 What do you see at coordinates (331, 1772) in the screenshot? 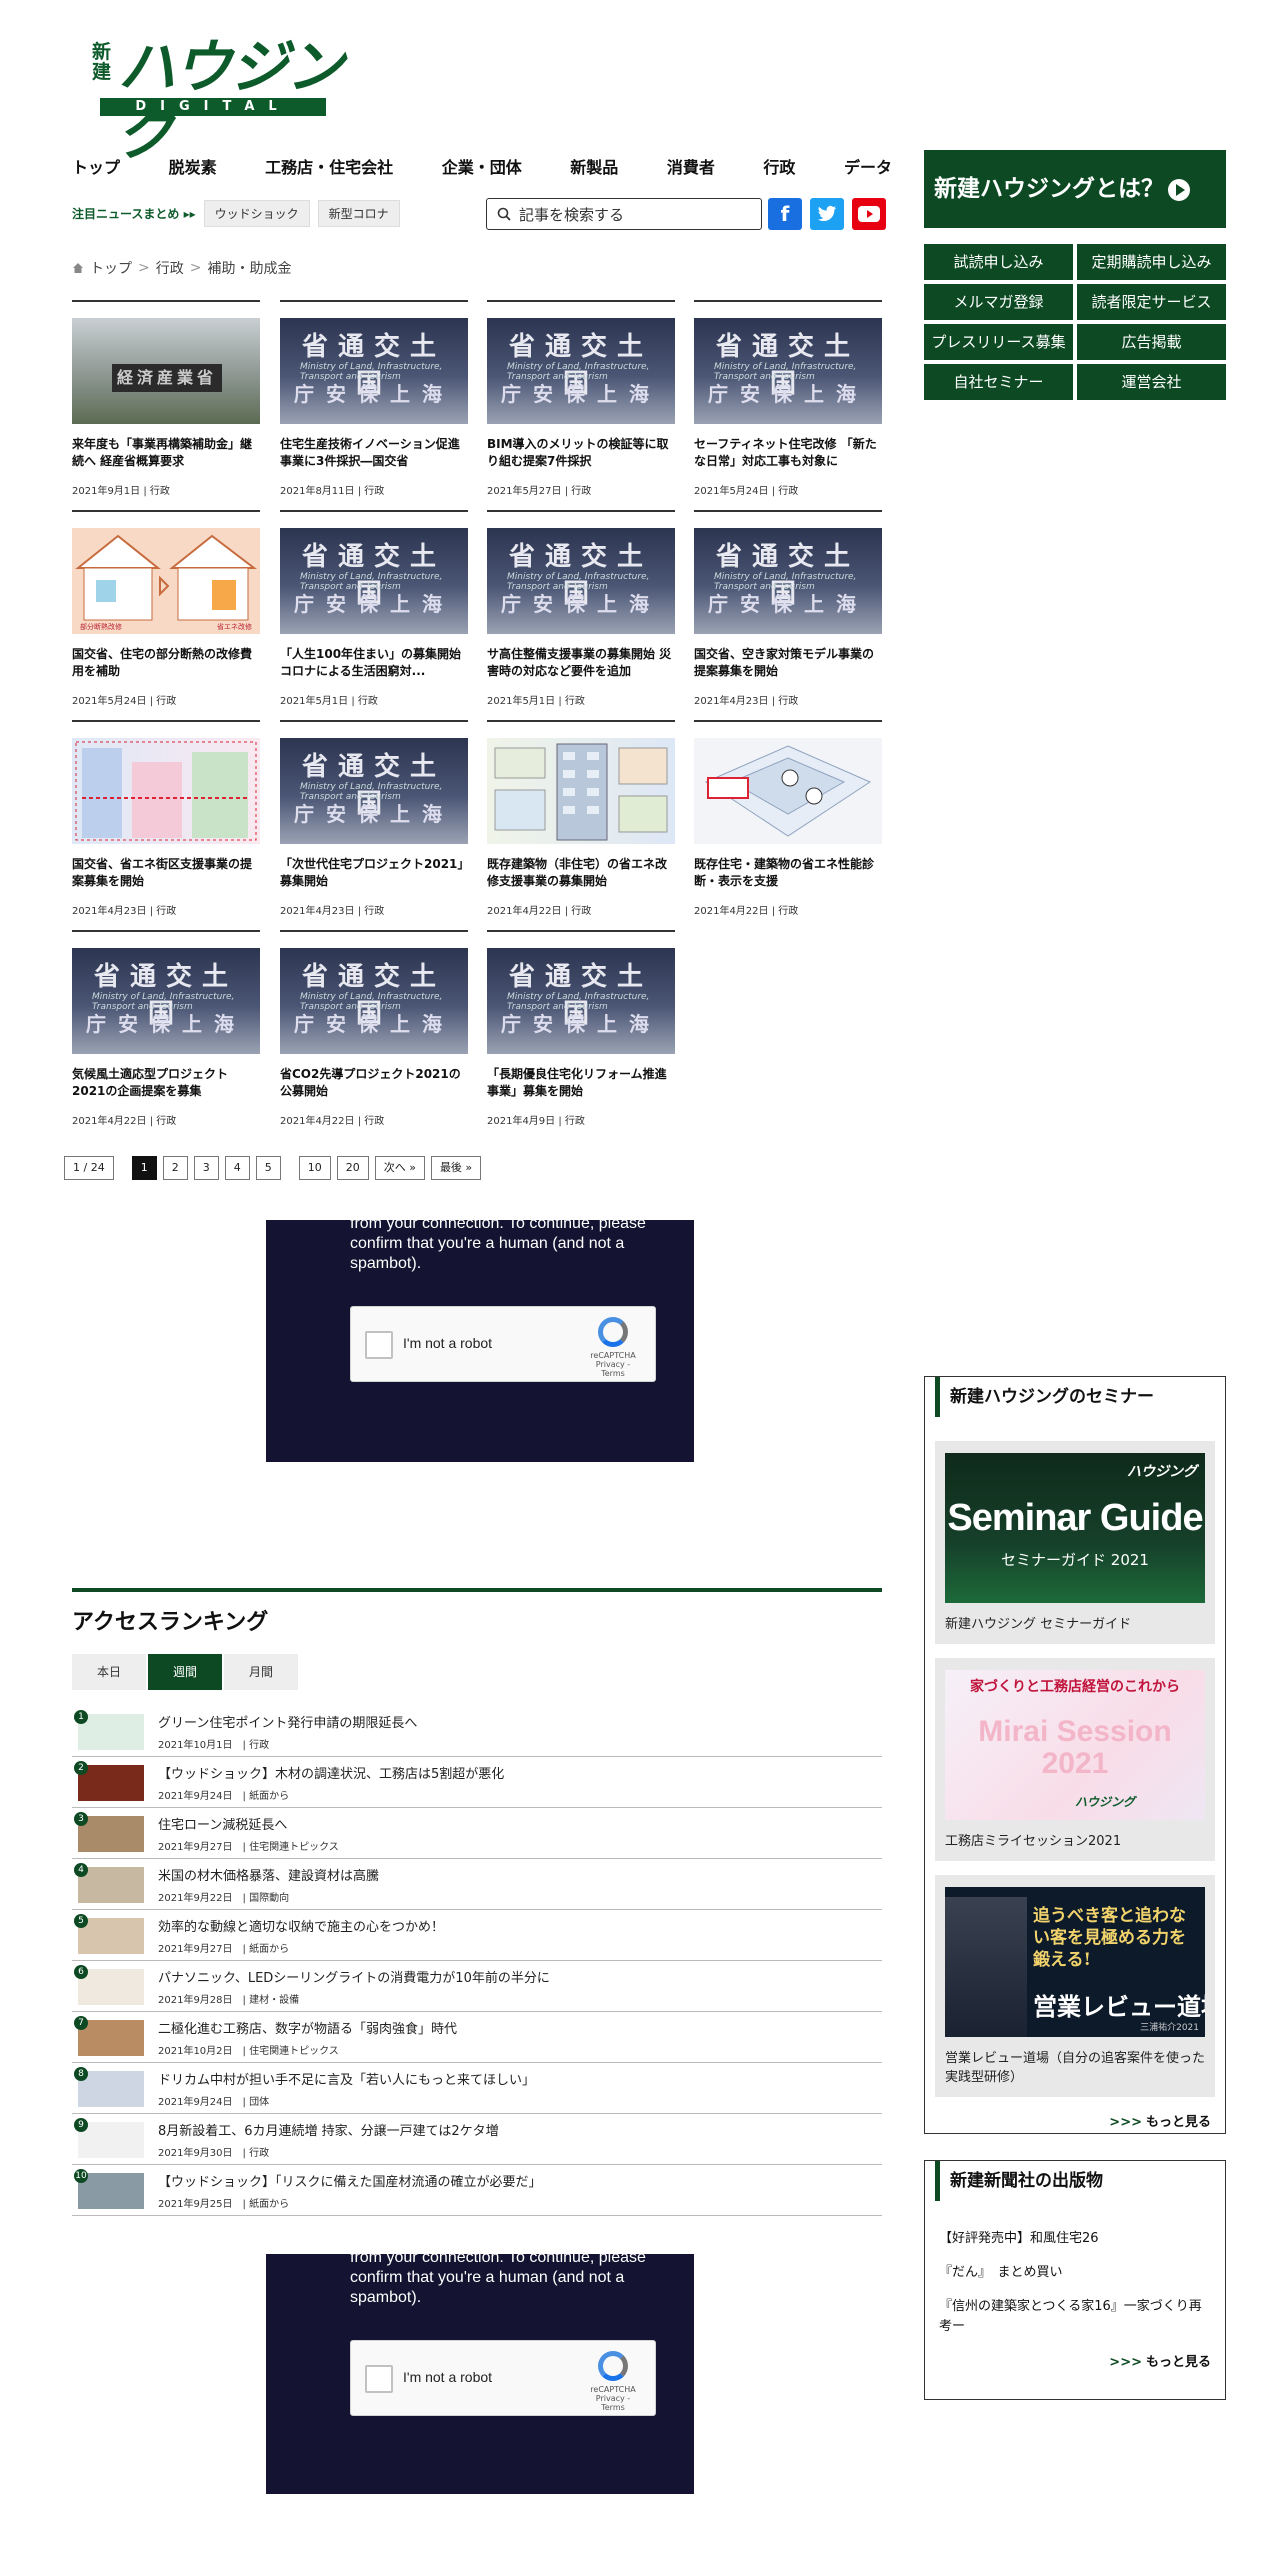
I see `rank-title: 【ウッドショック】木材の調達状況、工務店は5割超が悪化` at bounding box center [331, 1772].